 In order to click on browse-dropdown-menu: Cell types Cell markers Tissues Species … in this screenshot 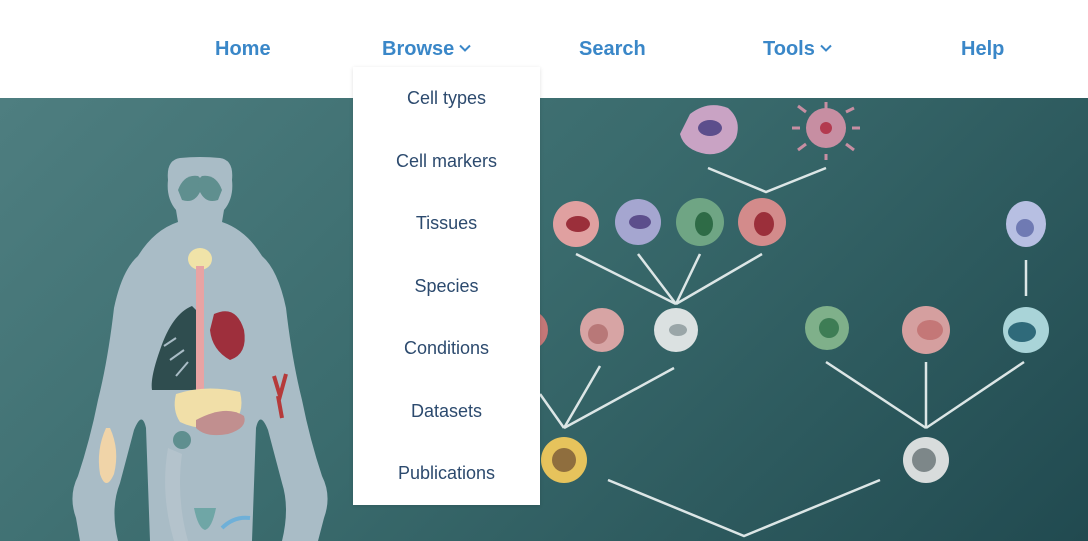, I will do `click(446, 286)`.